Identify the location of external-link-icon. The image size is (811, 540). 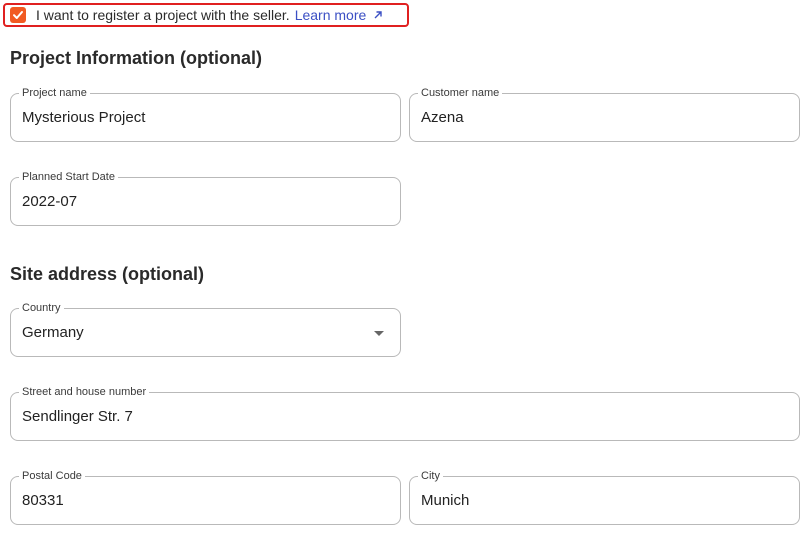
(378, 15).